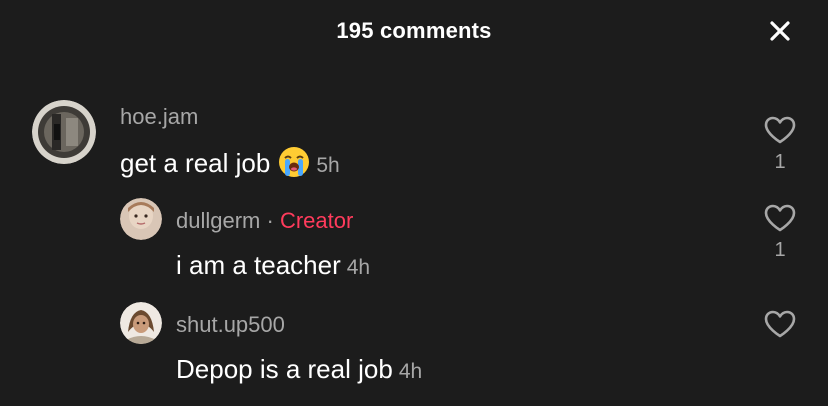 This screenshot has height=406, width=828. I want to click on comment-timestamp: 4h, so click(410, 371).